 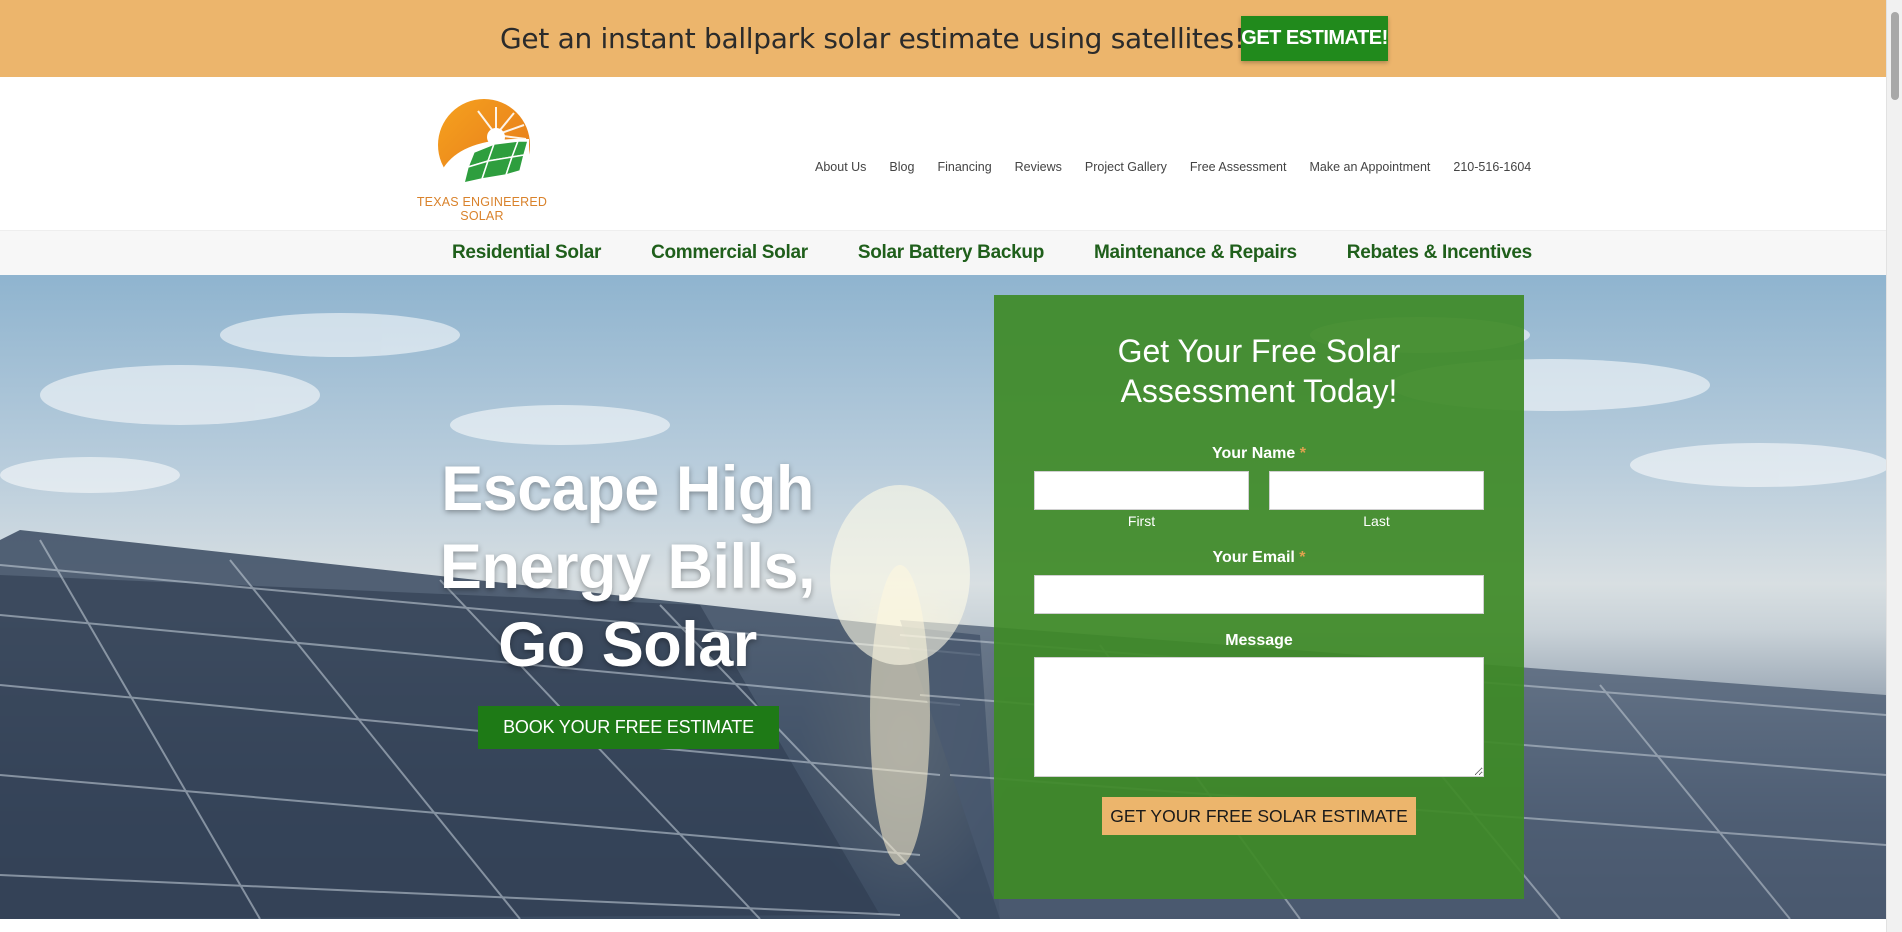 What do you see at coordinates (1038, 167) in the screenshot?
I see `nav-reviews: Reviews` at bounding box center [1038, 167].